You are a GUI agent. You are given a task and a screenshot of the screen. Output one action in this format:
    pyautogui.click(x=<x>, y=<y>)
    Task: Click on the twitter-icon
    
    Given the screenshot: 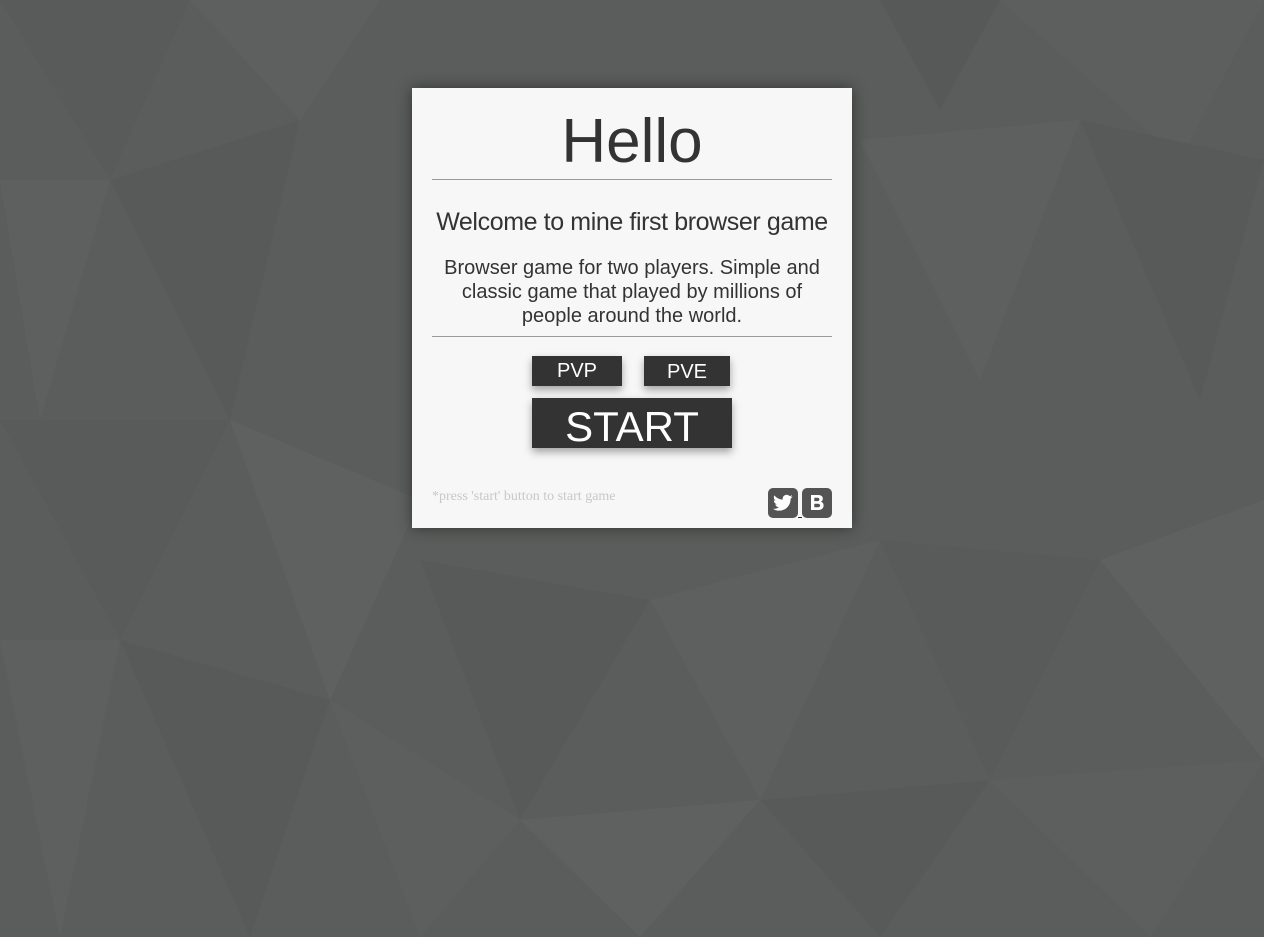 What is the action you would take?
    pyautogui.click(x=783, y=503)
    